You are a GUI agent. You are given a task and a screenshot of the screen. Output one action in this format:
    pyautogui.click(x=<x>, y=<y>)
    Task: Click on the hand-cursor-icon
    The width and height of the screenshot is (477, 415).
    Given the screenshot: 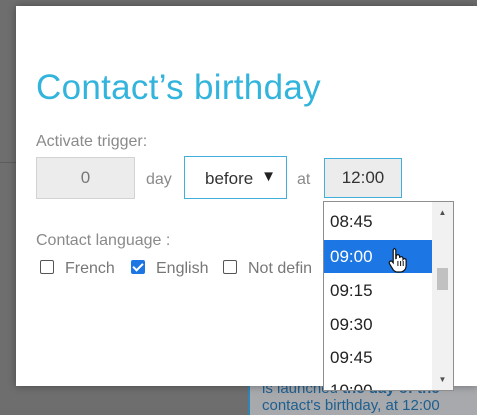 What is the action you would take?
    pyautogui.click(x=397, y=260)
    